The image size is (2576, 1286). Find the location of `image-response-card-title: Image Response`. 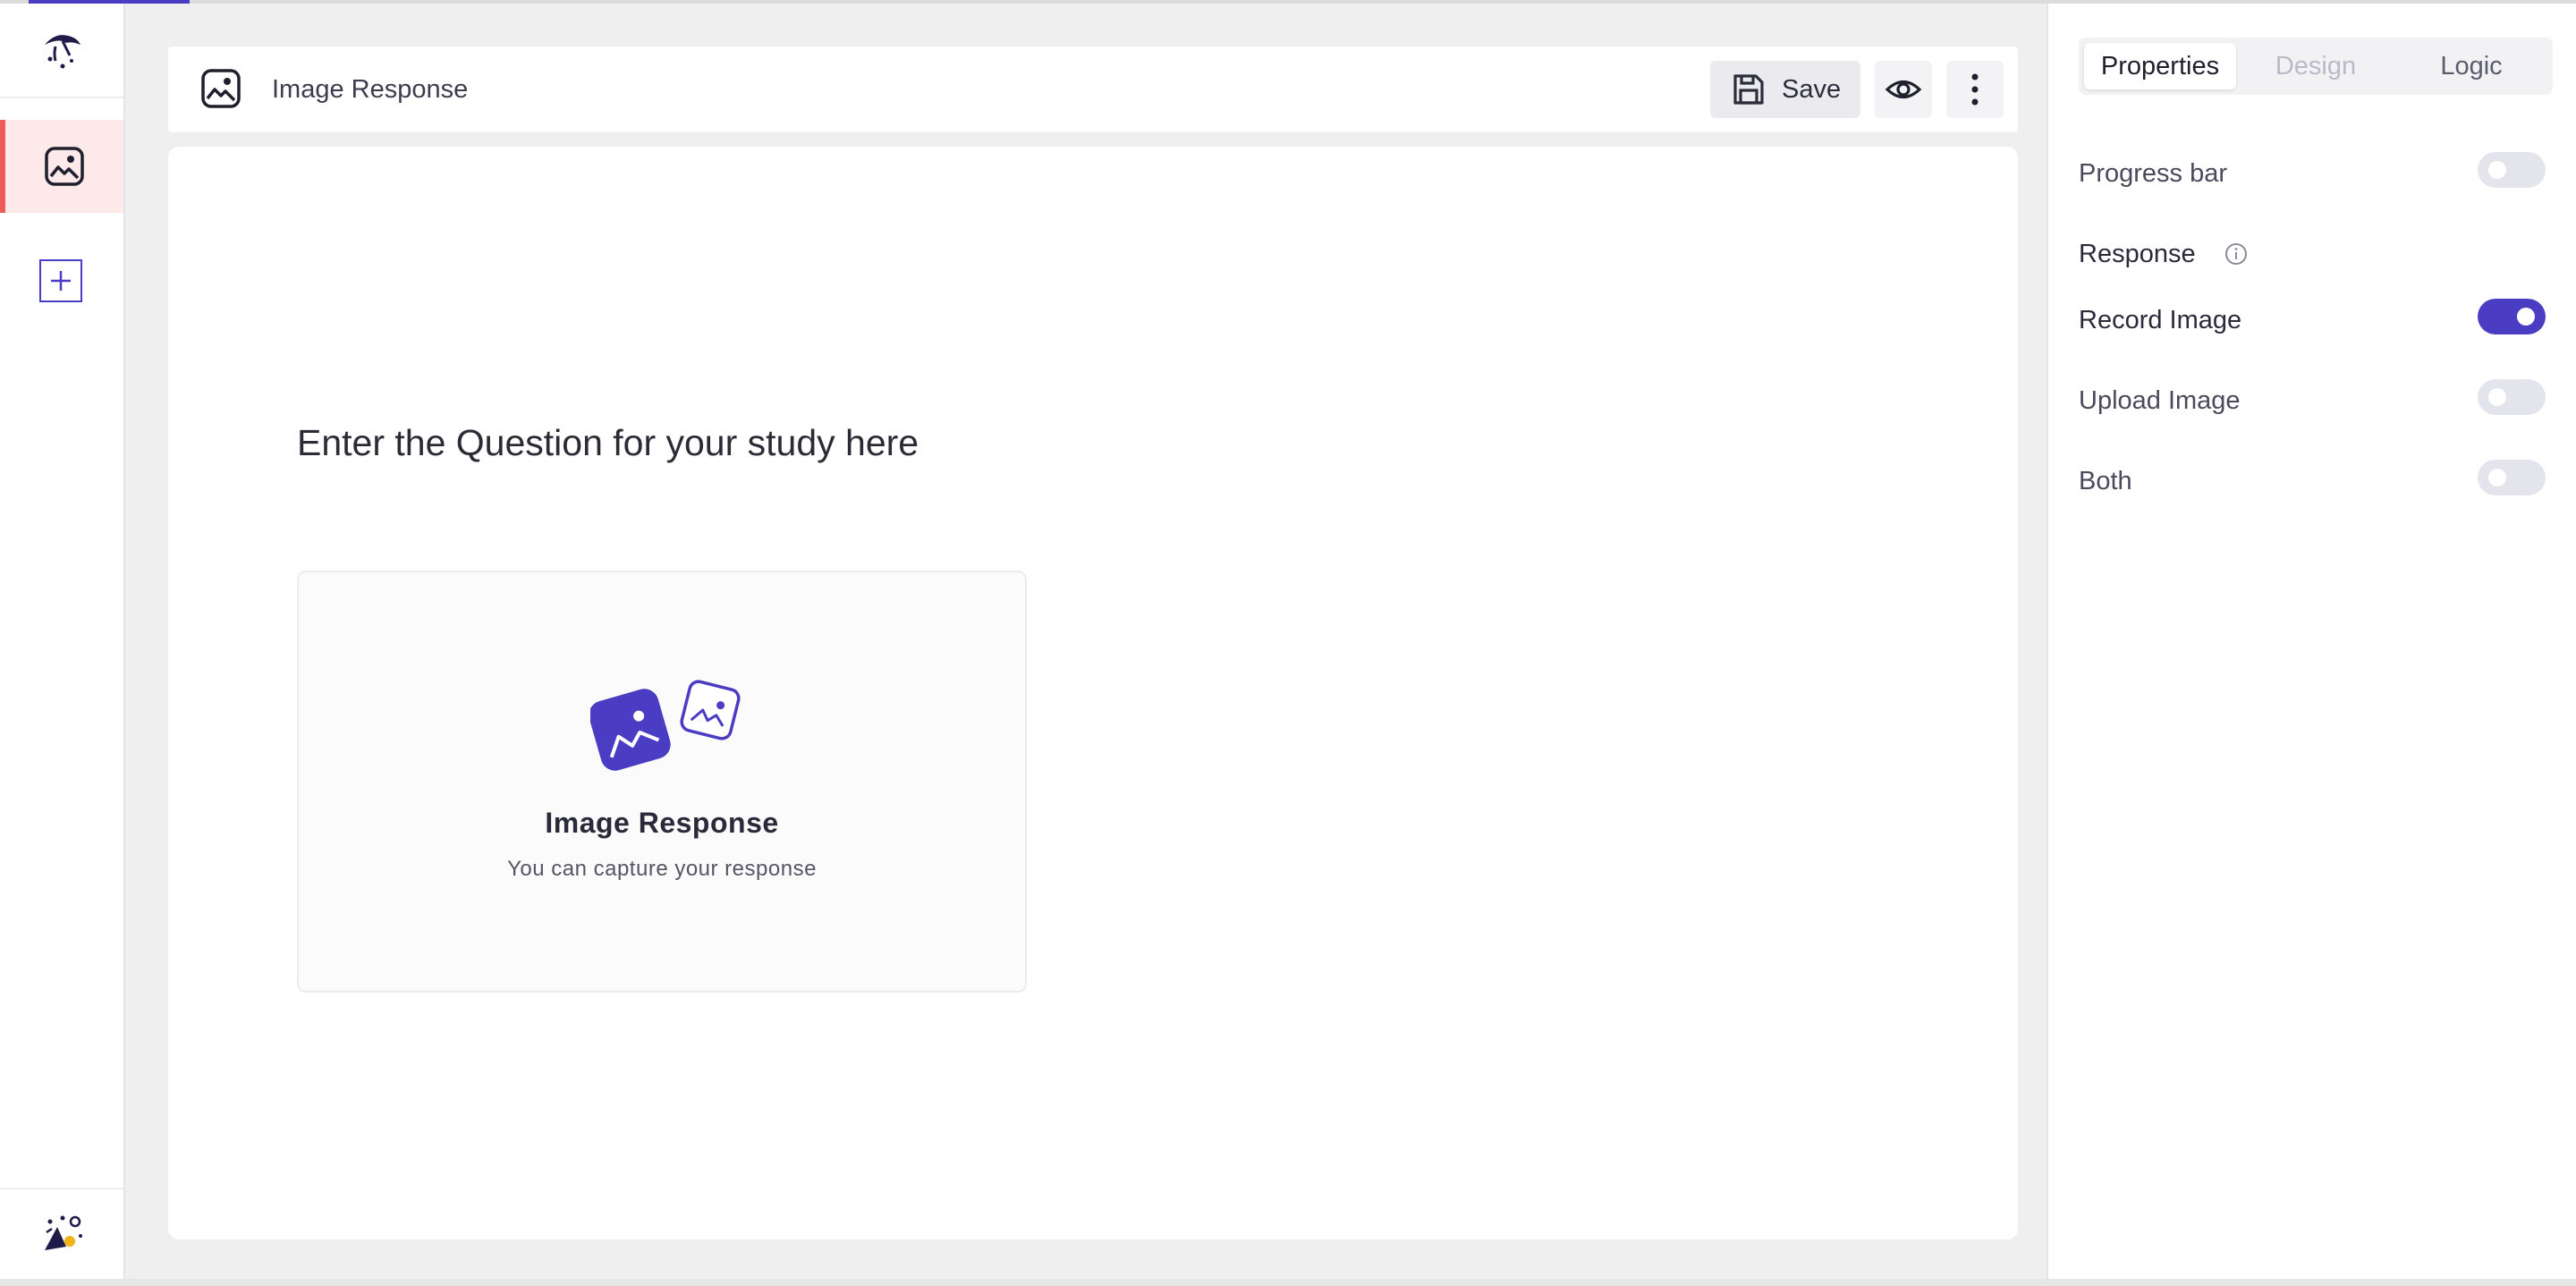

image-response-card-title: Image Response is located at coordinates (662, 823).